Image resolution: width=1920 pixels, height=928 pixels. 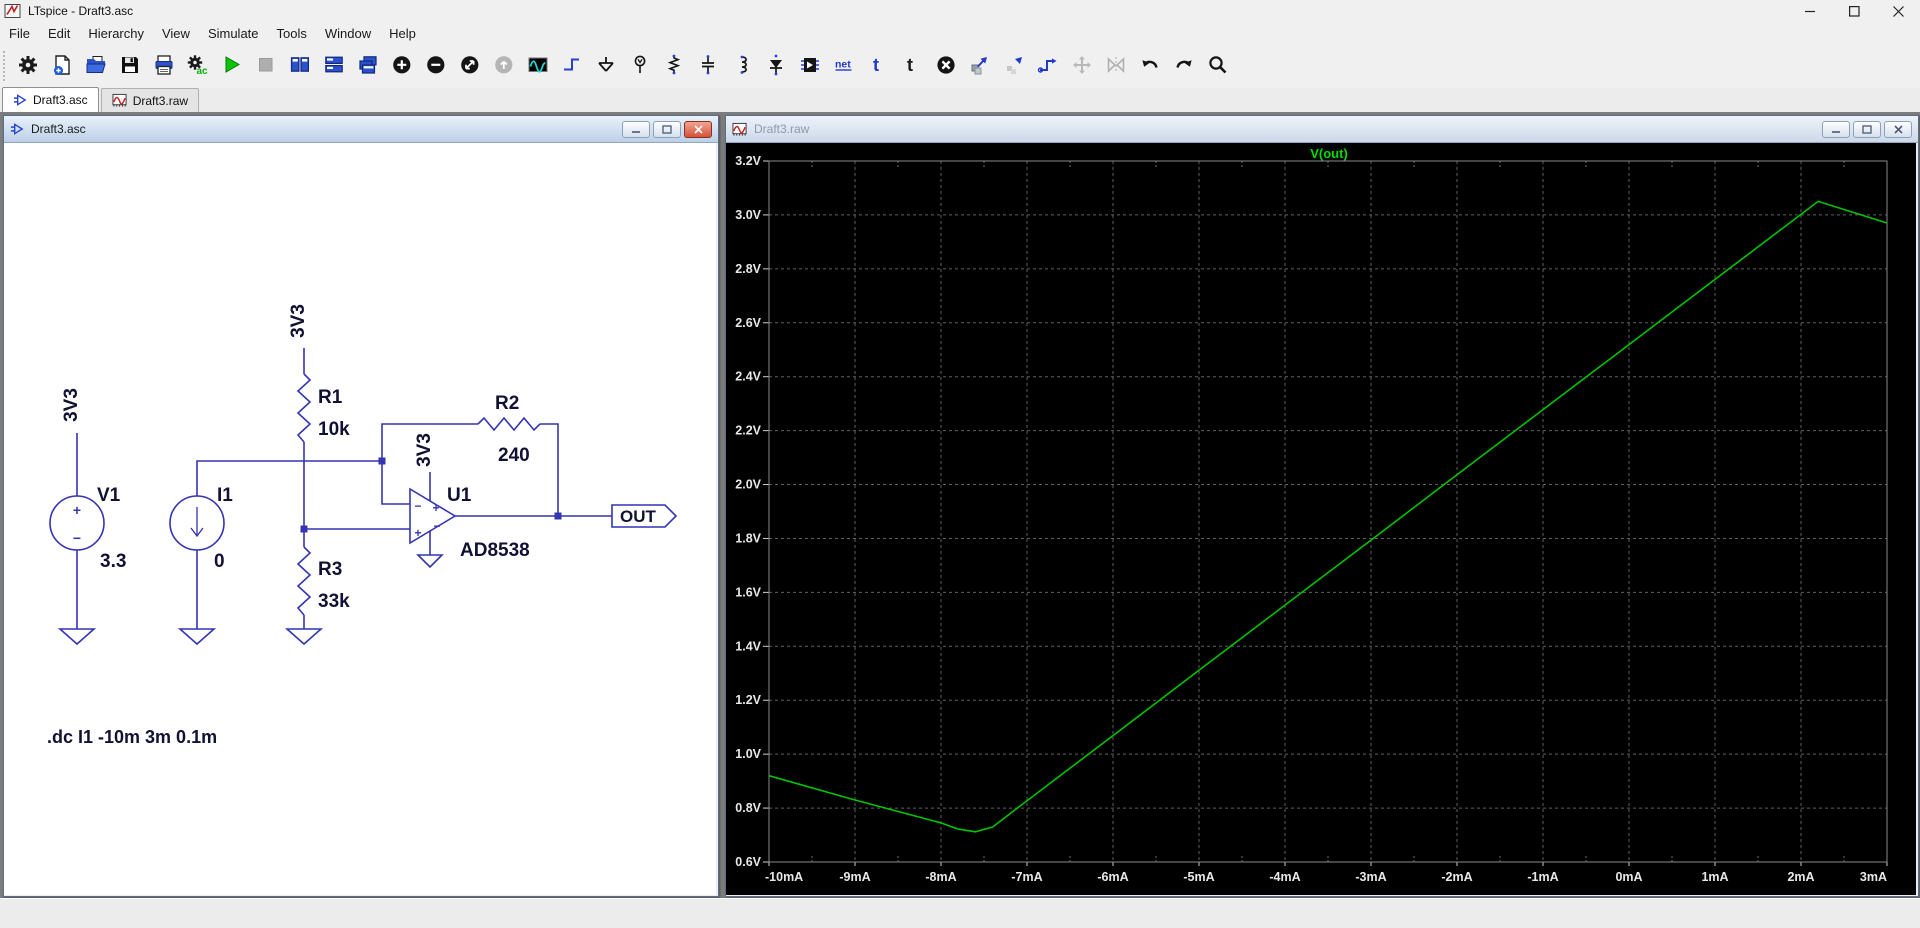 What do you see at coordinates (330, 397) in the screenshot?
I see `r1-ref-label: R1` at bounding box center [330, 397].